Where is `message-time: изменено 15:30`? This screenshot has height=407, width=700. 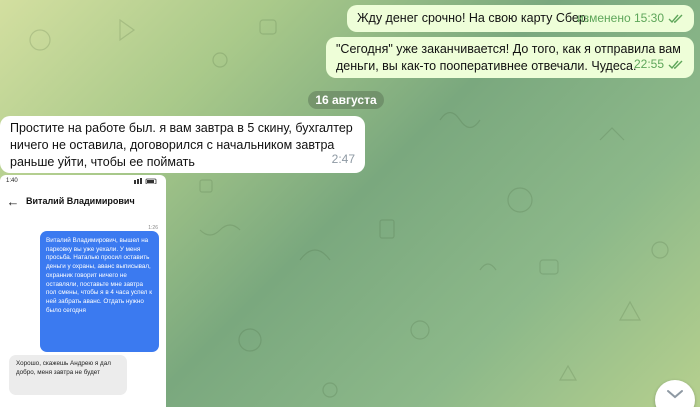 message-time: изменено 15:30 is located at coordinates (620, 18).